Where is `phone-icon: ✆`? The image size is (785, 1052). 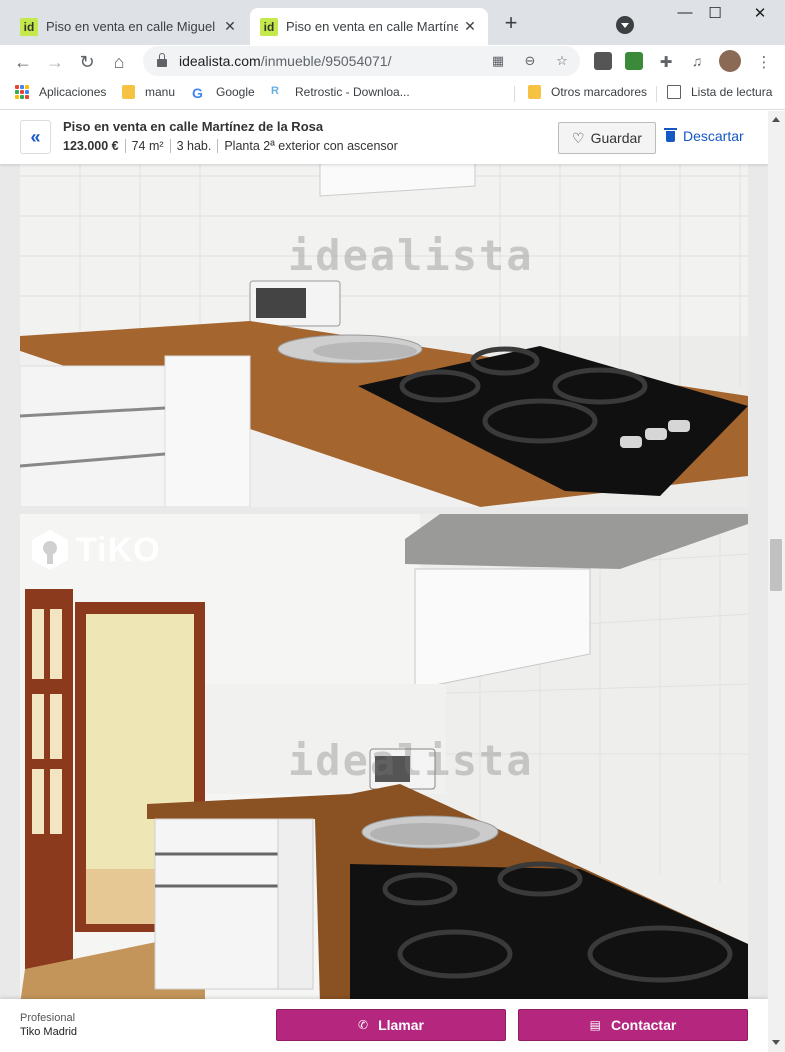
phone-icon: ✆ is located at coordinates (363, 1025).